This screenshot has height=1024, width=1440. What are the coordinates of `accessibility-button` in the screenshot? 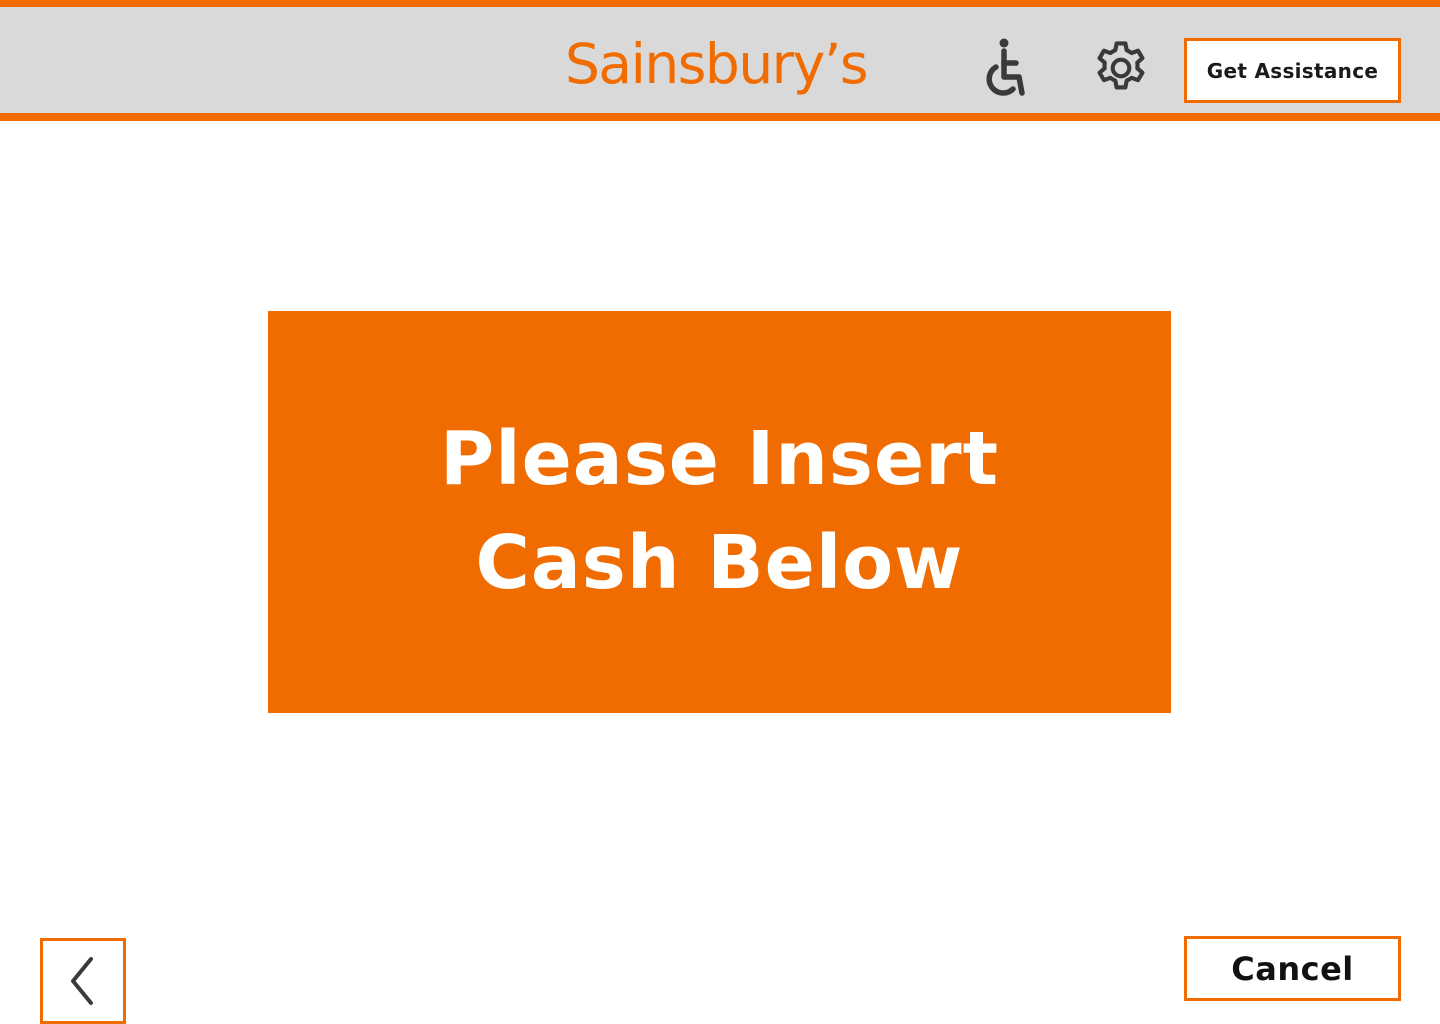 It's located at (1007, 68).